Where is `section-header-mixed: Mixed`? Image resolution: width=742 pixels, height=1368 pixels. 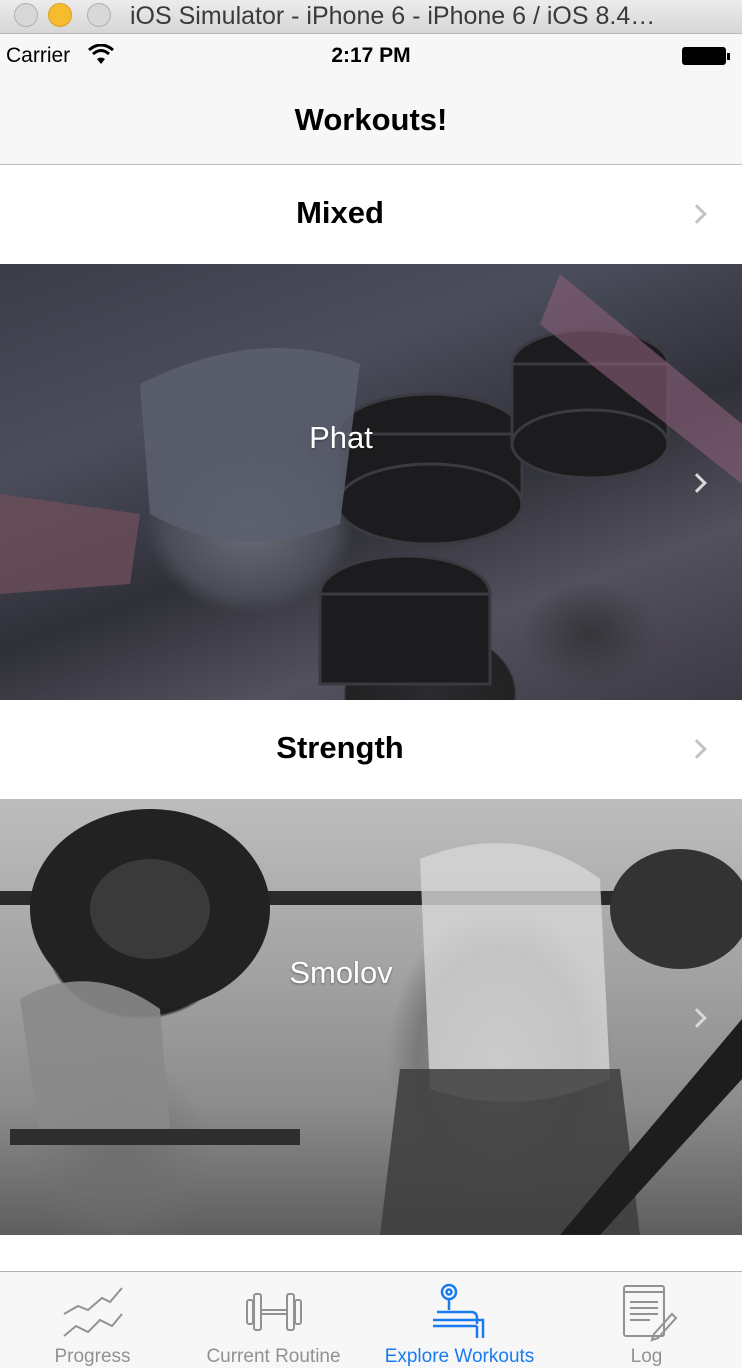 section-header-mixed: Mixed is located at coordinates (371, 214).